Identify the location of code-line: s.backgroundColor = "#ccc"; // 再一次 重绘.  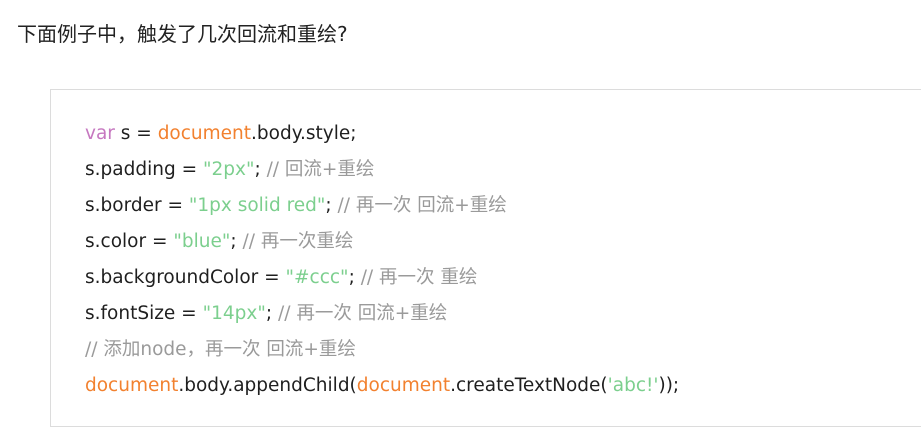
(382, 278).